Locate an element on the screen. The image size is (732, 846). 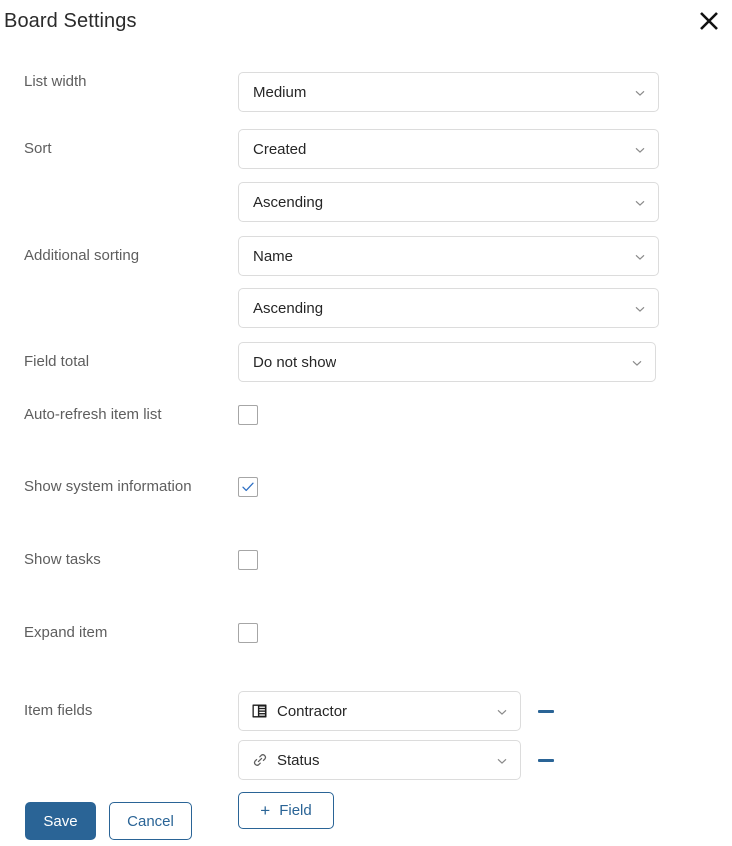
label-additional-sorting: Additional sorting is located at coordinates (82, 255).